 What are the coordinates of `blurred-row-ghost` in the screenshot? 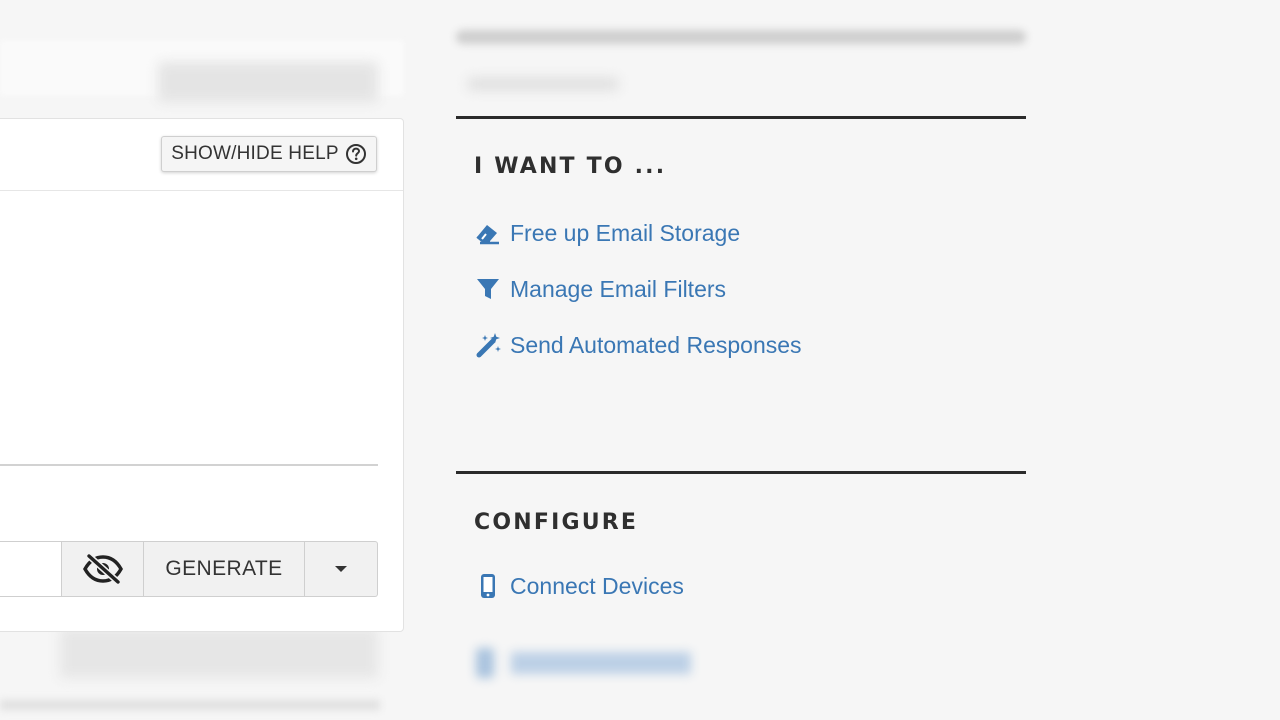 It's located at (219, 653).